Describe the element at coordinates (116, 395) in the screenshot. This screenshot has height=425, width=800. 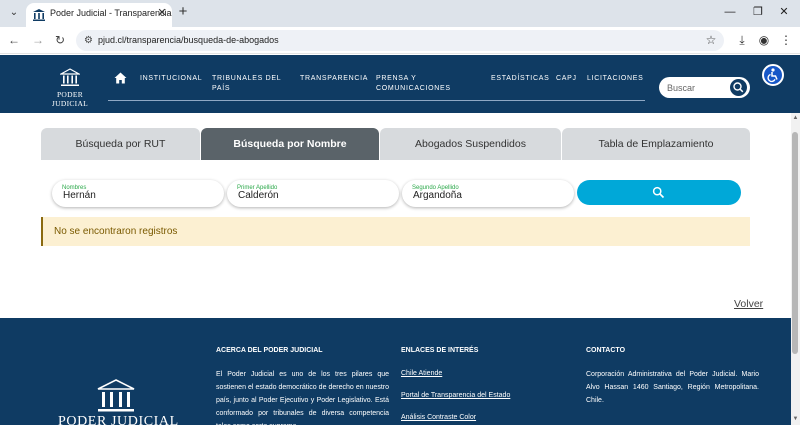
I see `courthouse-footer-icon` at that location.